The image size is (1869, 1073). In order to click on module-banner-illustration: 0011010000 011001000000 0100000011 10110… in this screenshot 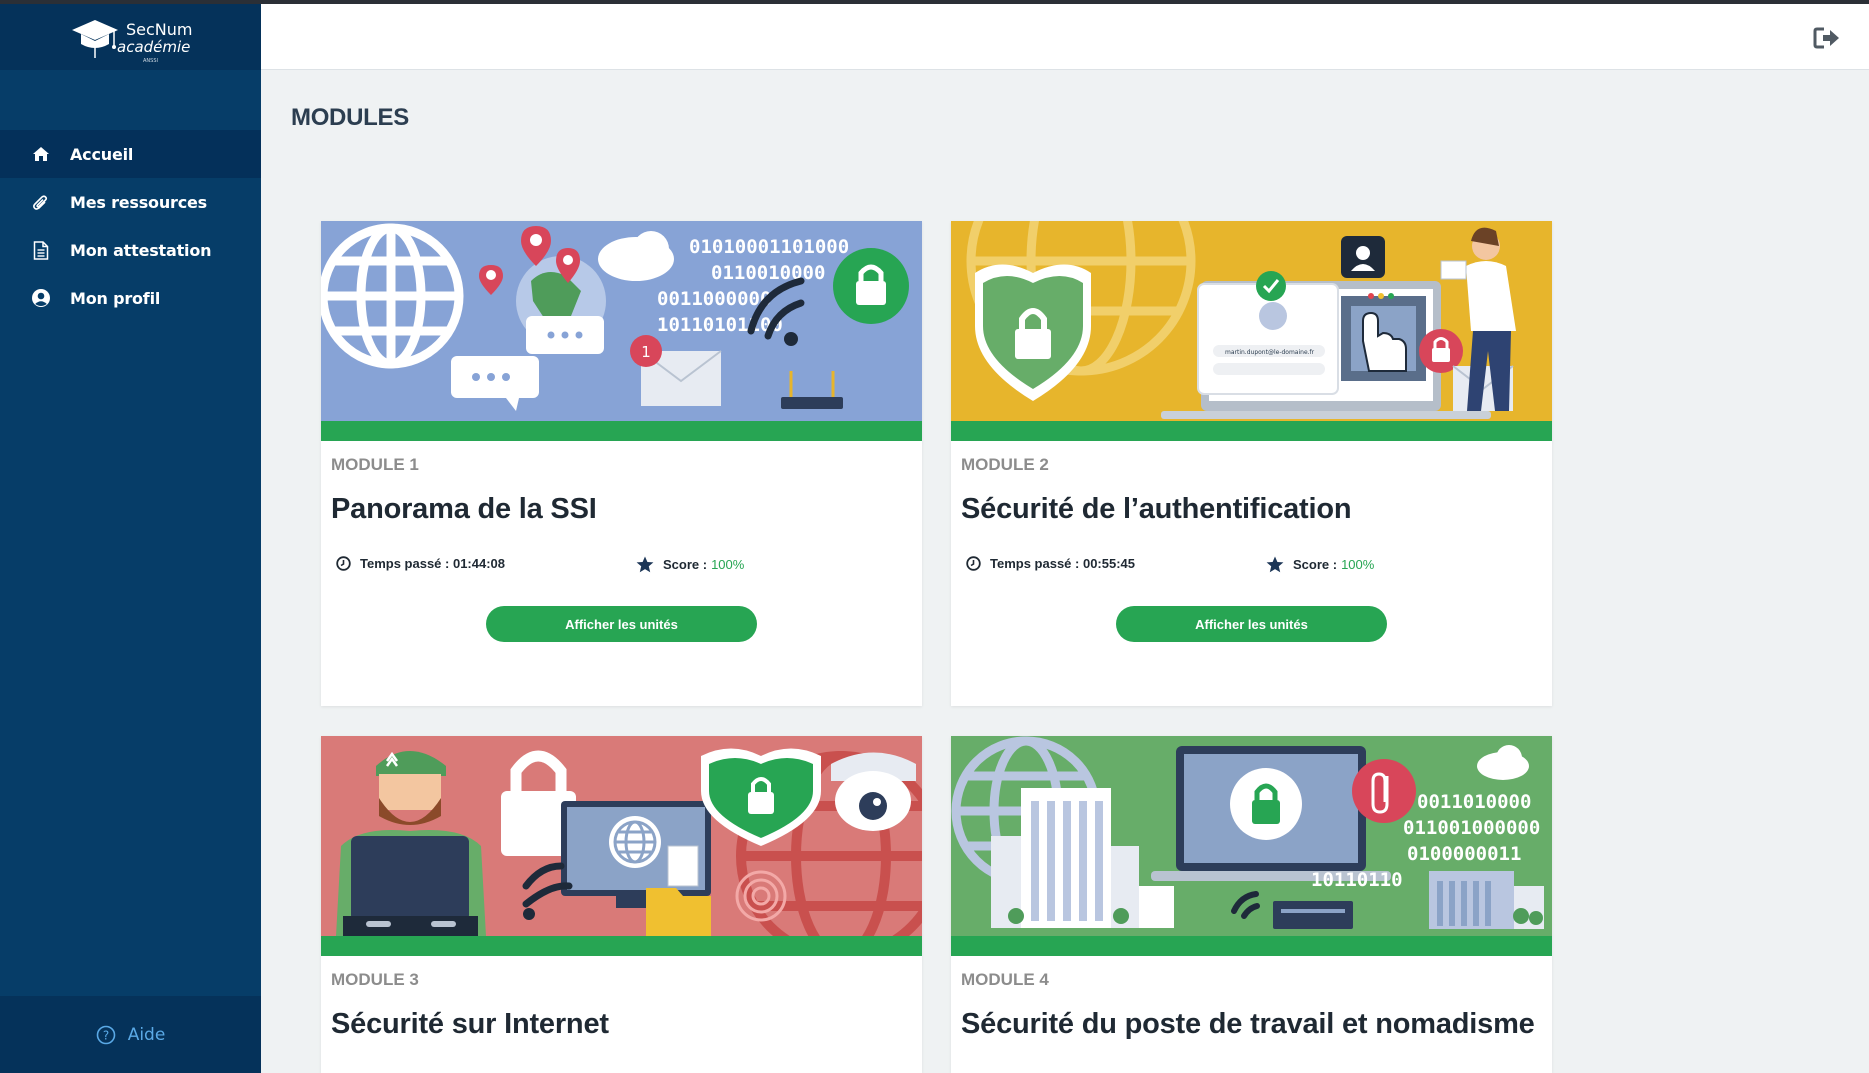, I will do `click(1251, 836)`.